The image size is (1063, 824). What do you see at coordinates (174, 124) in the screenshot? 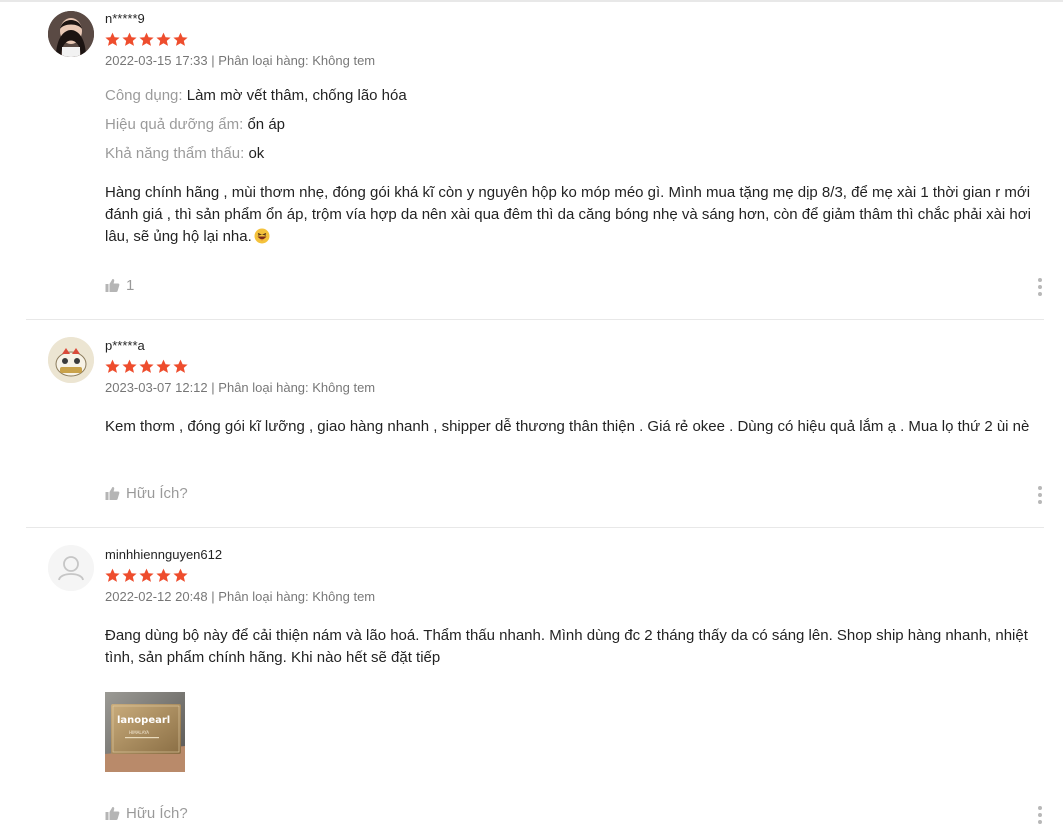
I see `attribute-label: Hiệu quả dưỡng ẩm:` at bounding box center [174, 124].